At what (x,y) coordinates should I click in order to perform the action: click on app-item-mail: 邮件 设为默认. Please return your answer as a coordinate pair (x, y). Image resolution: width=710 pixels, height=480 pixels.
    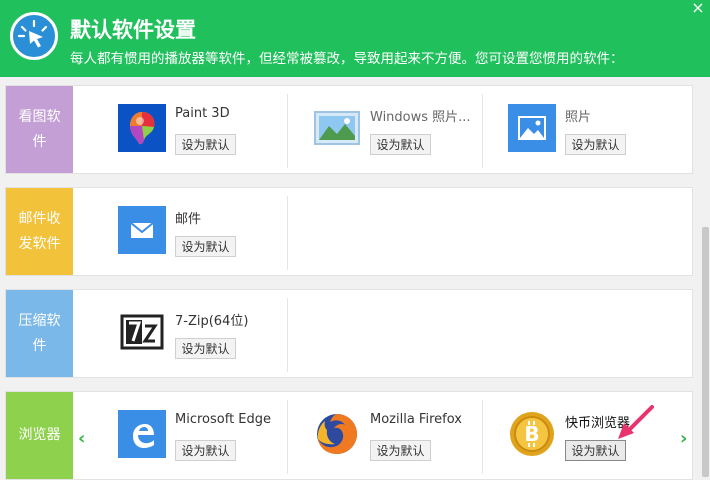
    Looking at the image, I should click on (190, 233).